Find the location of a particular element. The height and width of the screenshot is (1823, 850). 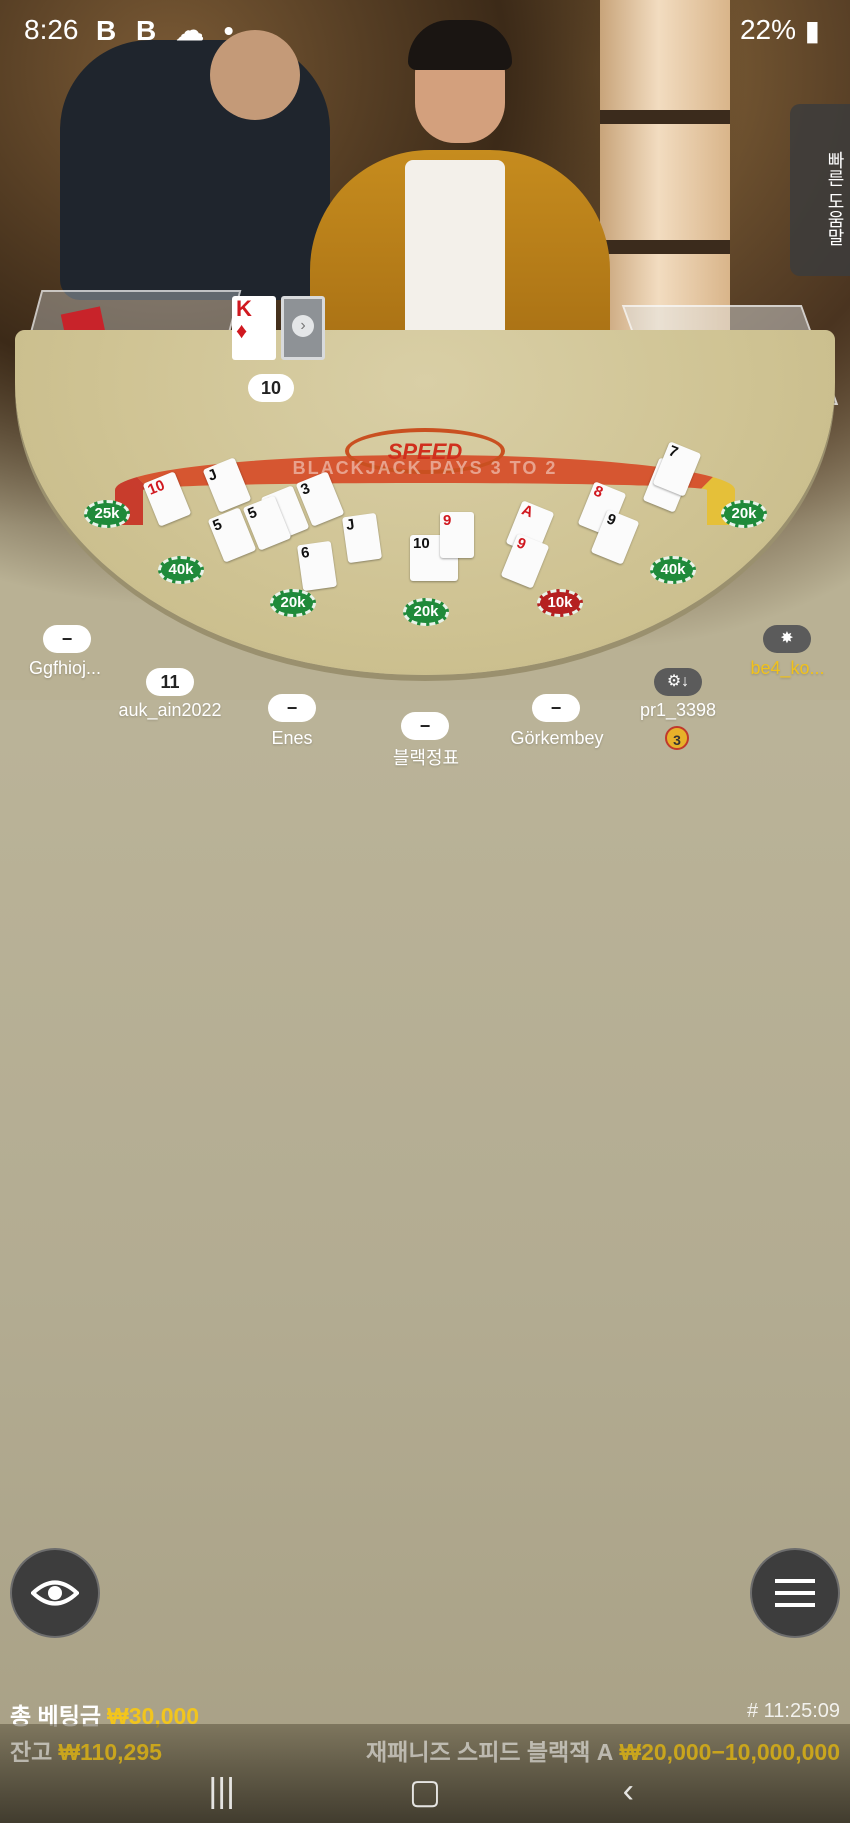

bet-chip: 25k is located at coordinates (107, 514).